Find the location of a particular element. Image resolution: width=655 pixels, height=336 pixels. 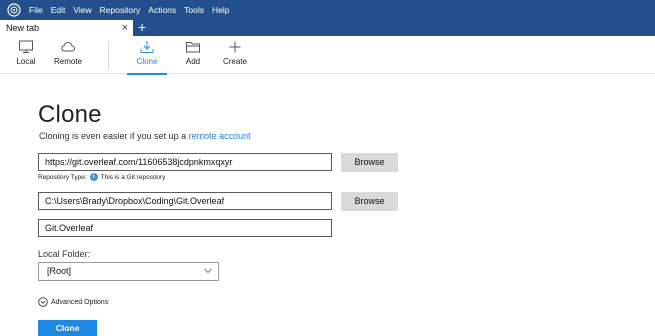

tab-strip: New tab × + is located at coordinates (327, 28).